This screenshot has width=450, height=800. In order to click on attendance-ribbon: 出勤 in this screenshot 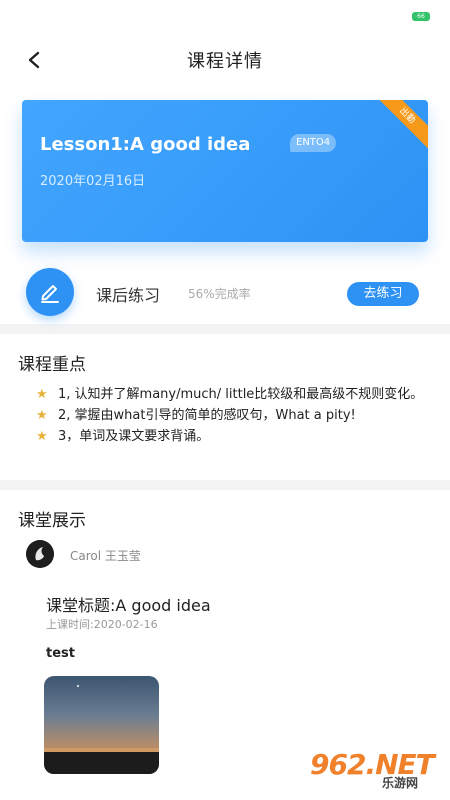, I will do `click(399, 126)`.